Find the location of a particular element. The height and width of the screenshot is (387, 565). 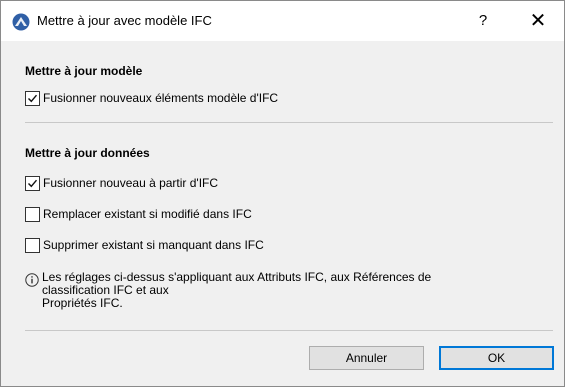

checkbox-label: Fusionner nouveaux éléments modèle d'IFC is located at coordinates (161, 98).